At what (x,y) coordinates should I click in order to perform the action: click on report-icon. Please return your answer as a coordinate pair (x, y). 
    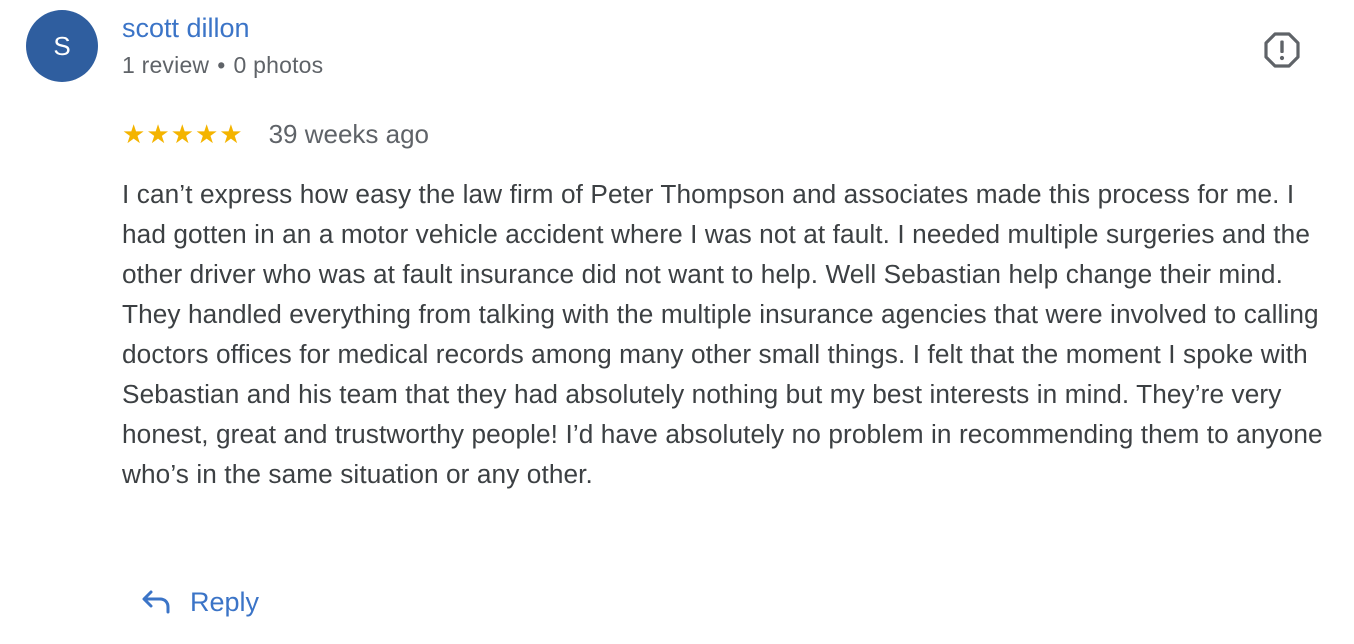
    Looking at the image, I should click on (1282, 50).